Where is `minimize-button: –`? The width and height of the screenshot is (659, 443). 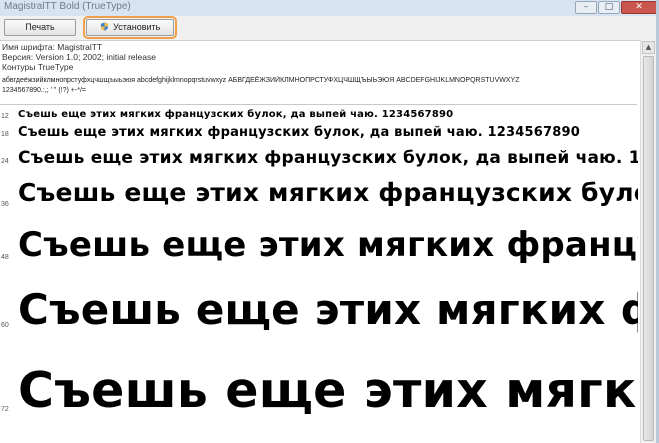 minimize-button: – is located at coordinates (586, 7).